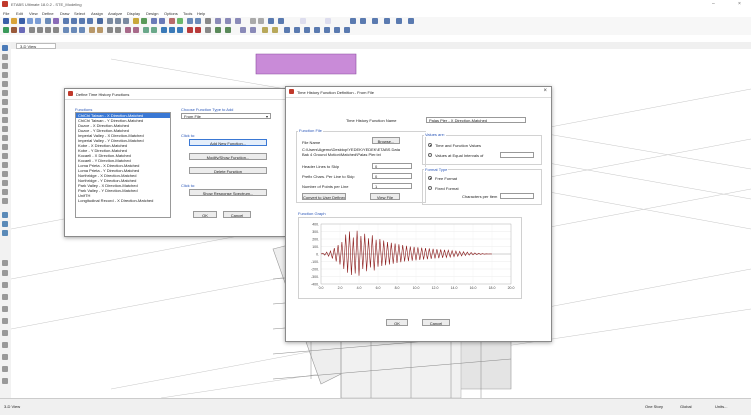  Describe the element at coordinates (92, 30) in the screenshot. I see `draw-link-icon` at that location.